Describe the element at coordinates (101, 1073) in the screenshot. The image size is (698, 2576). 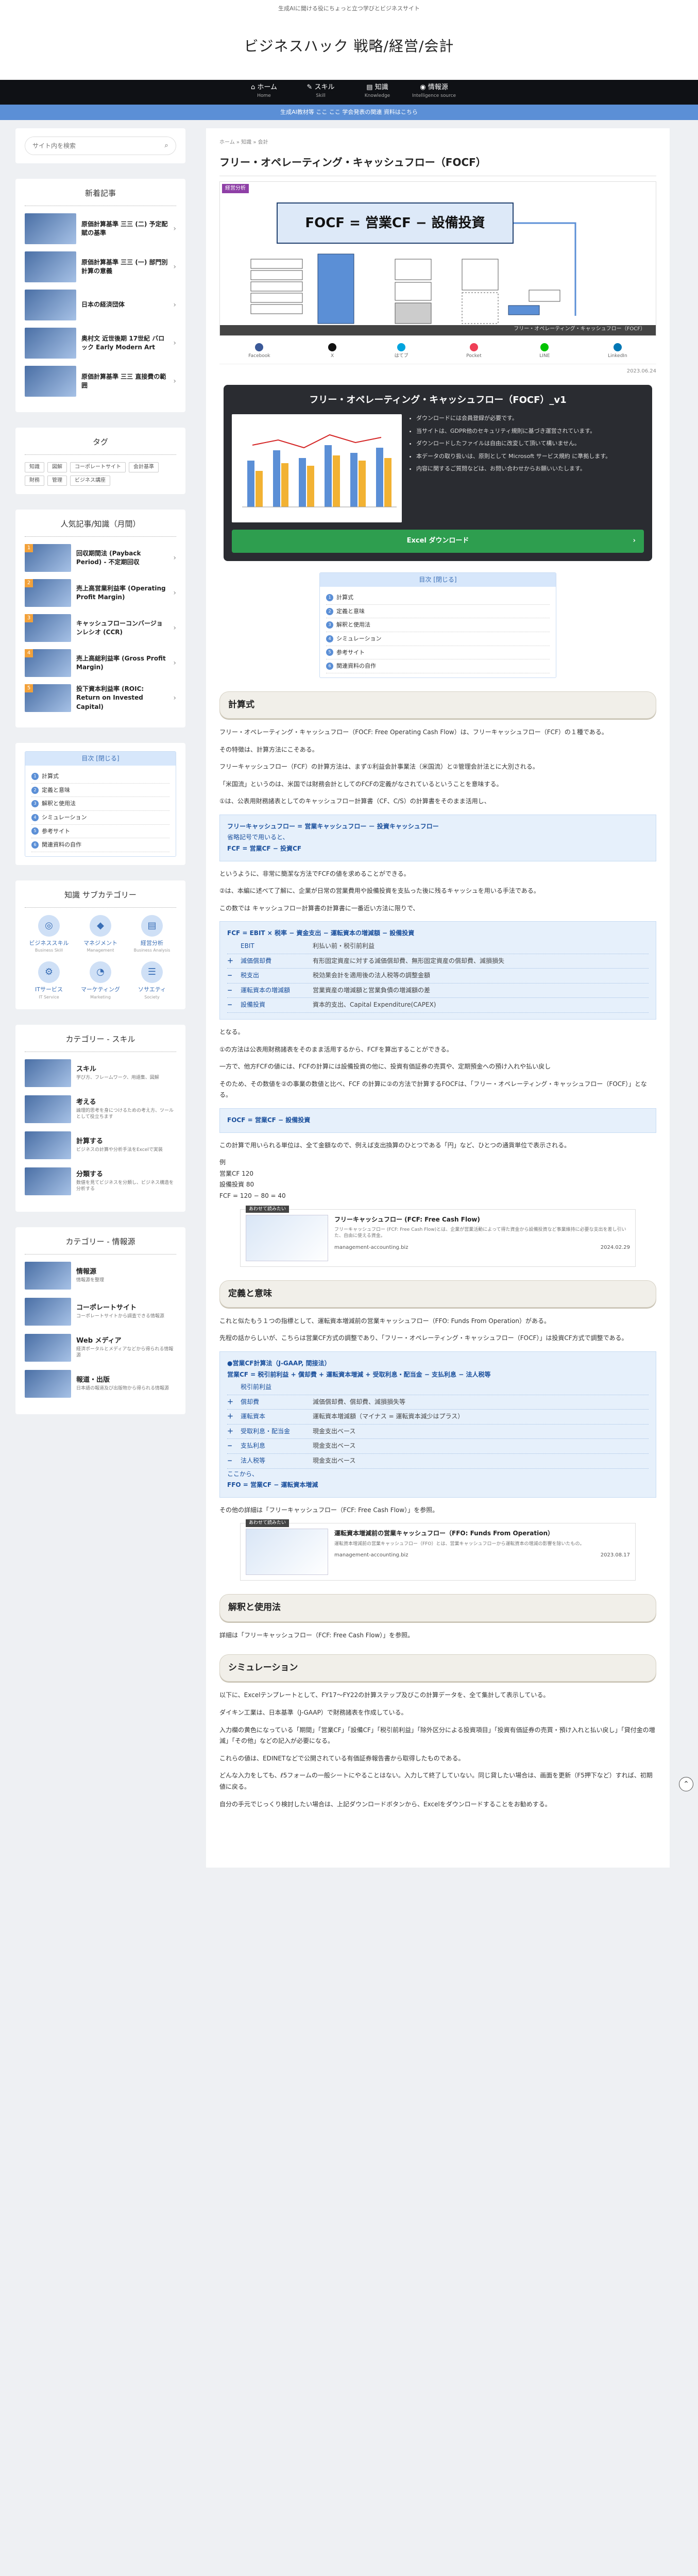
I see `category-row: スキル 学び方、フレームワーク、用語集、図解` at that location.